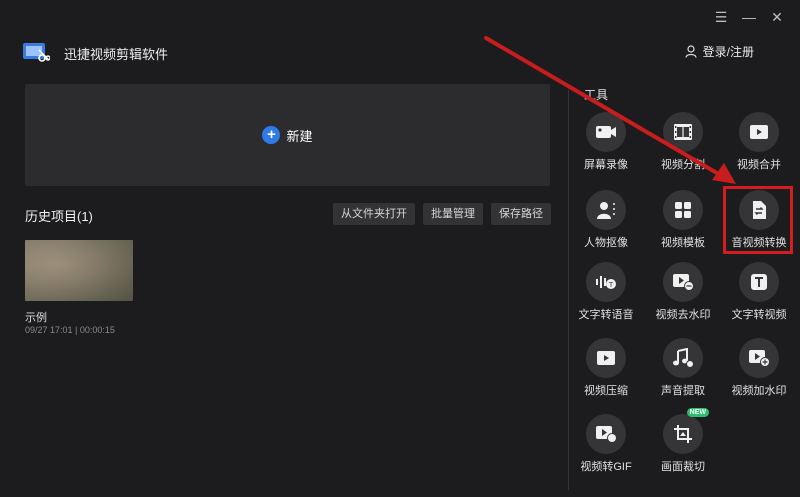  I want to click on tool-label: 人物抠像, so click(606, 243).